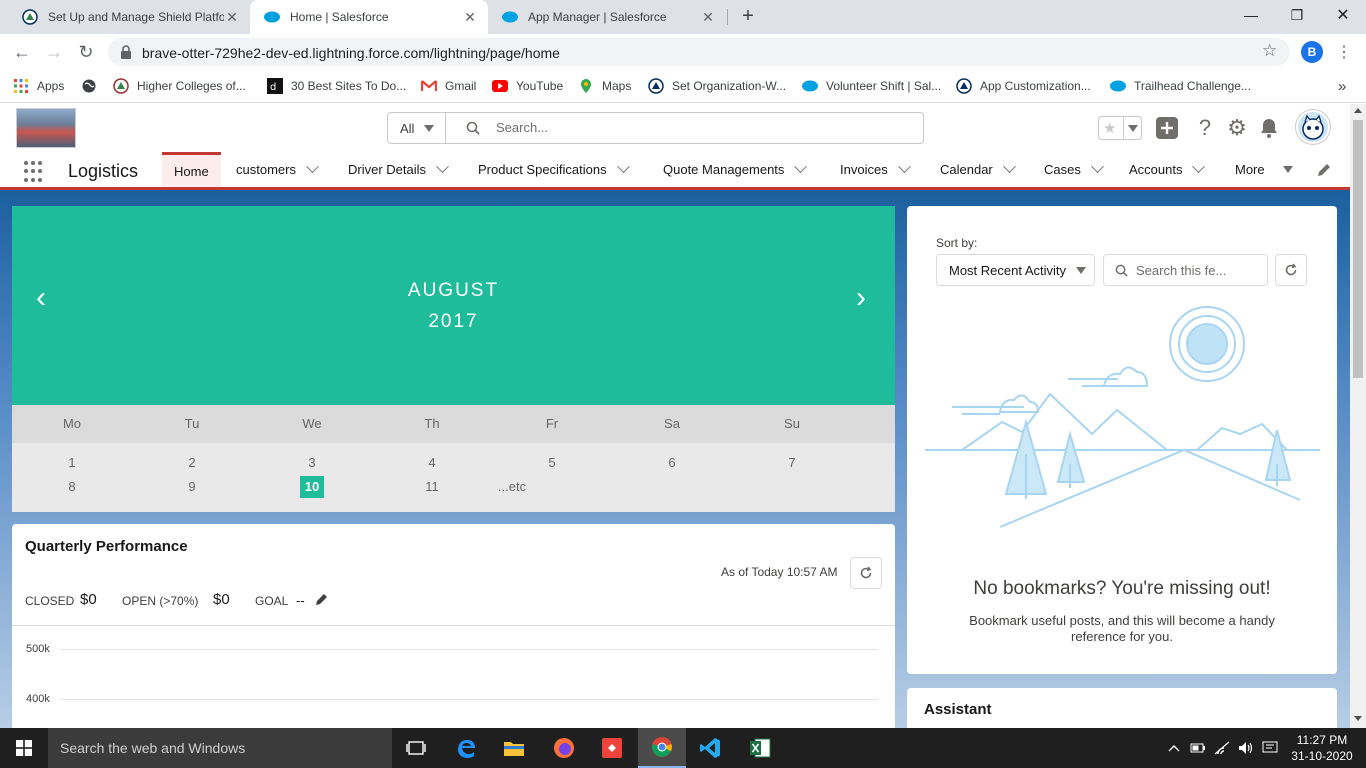 This screenshot has width=1366, height=768. Describe the element at coordinates (617, 86) in the screenshot. I see `bookmark-label: Maps` at that location.